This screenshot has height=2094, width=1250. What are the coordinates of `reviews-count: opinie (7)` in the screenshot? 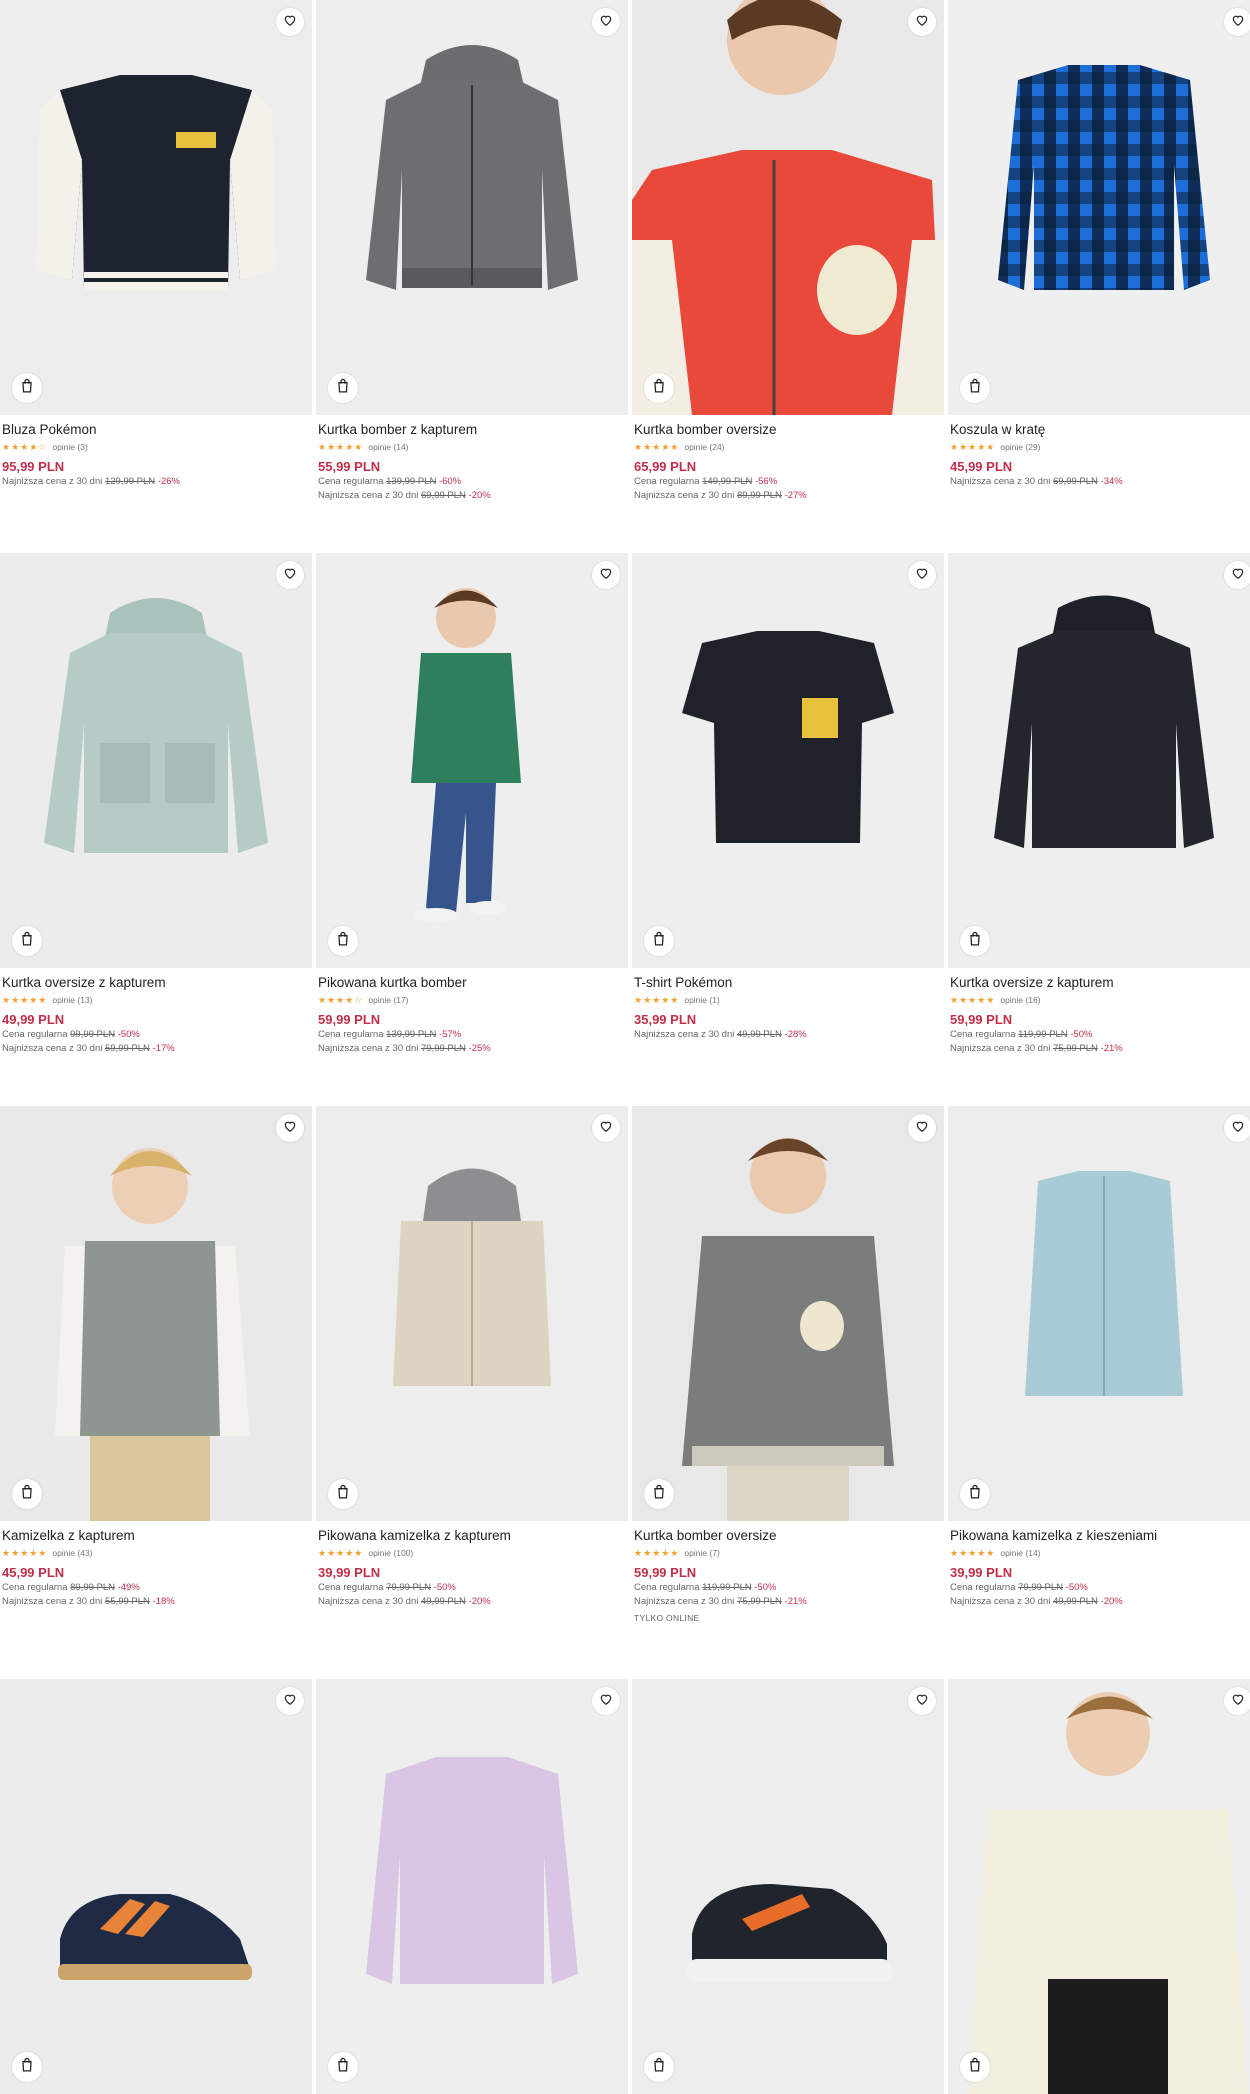 It's located at (701, 1553).